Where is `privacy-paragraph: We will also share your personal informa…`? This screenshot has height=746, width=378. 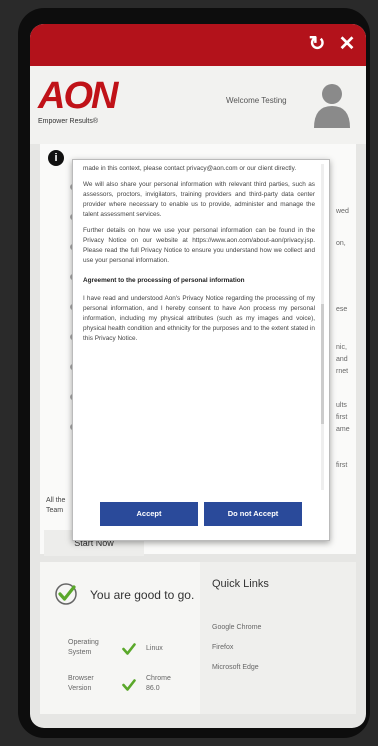
privacy-paragraph: We will also share your personal informa… is located at coordinates (199, 199).